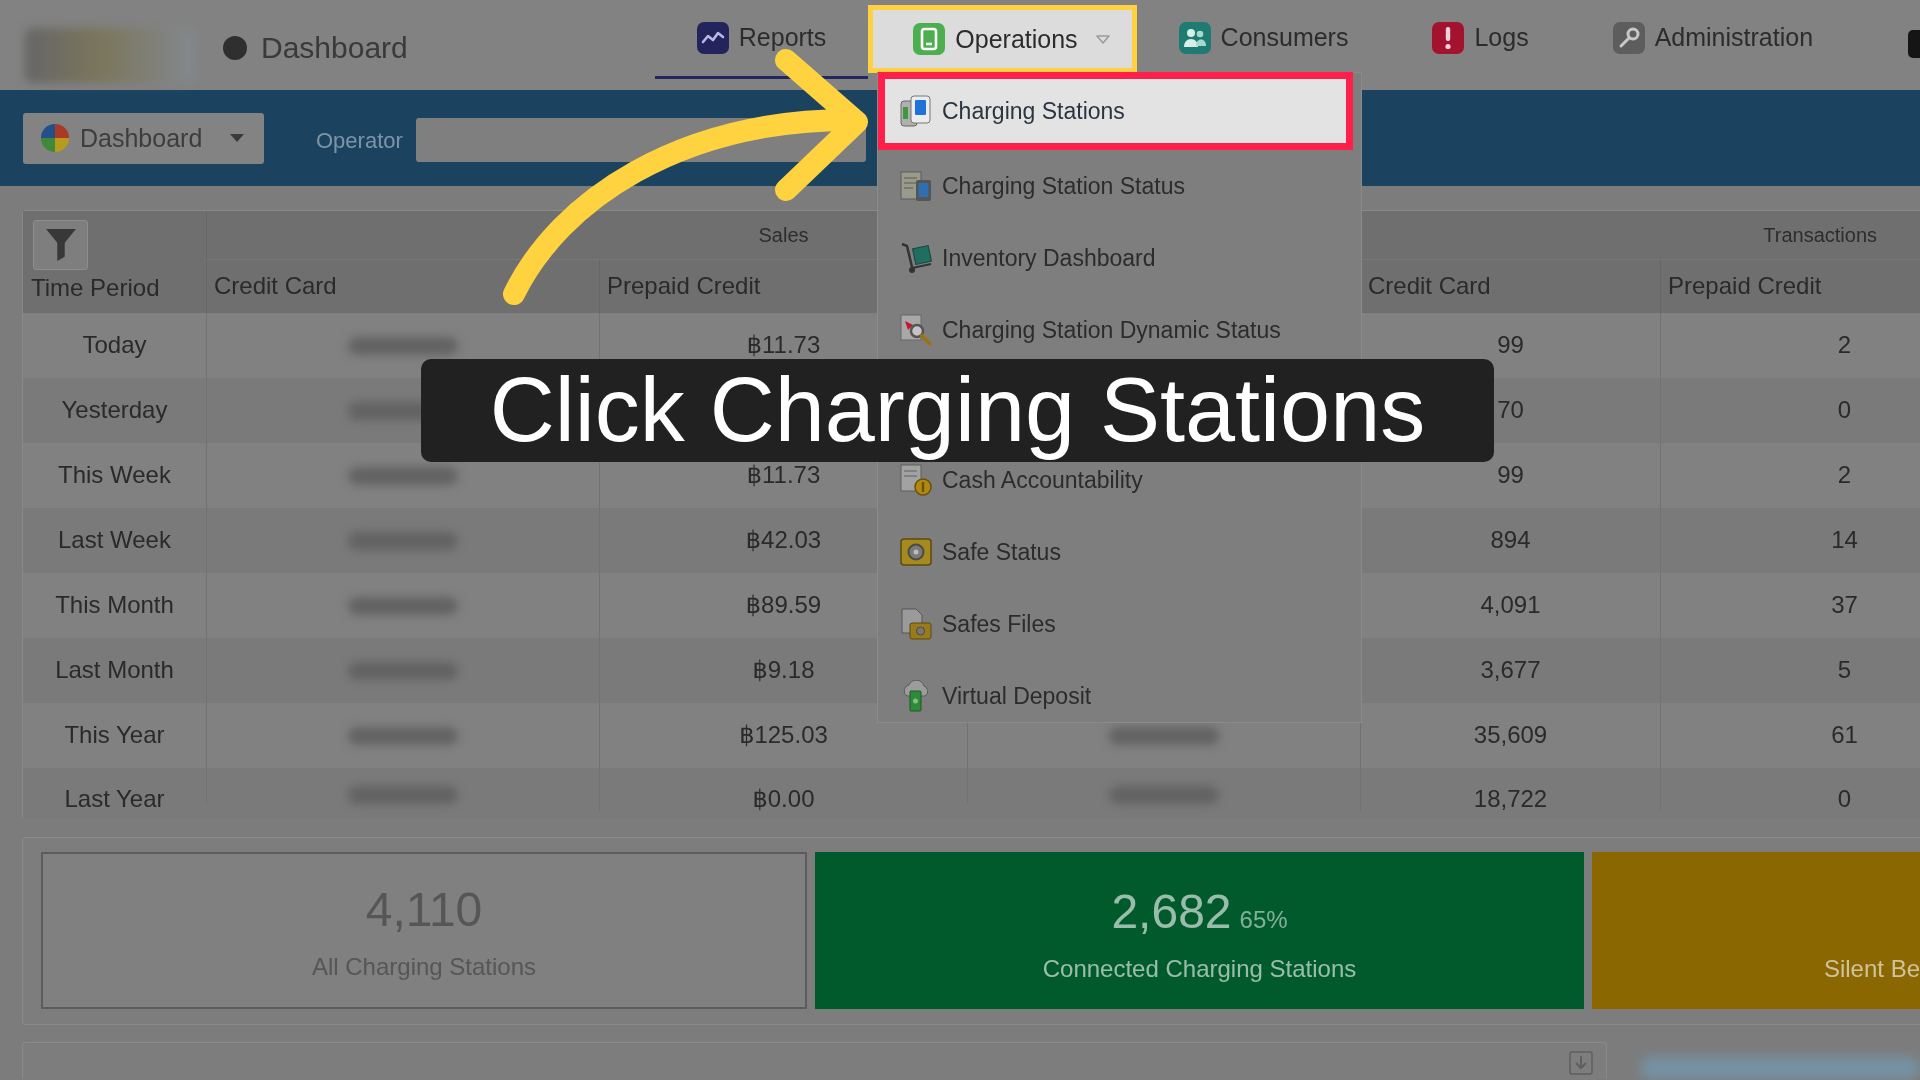 Image resolution: width=1920 pixels, height=1080 pixels. I want to click on circle-icon, so click(235, 48).